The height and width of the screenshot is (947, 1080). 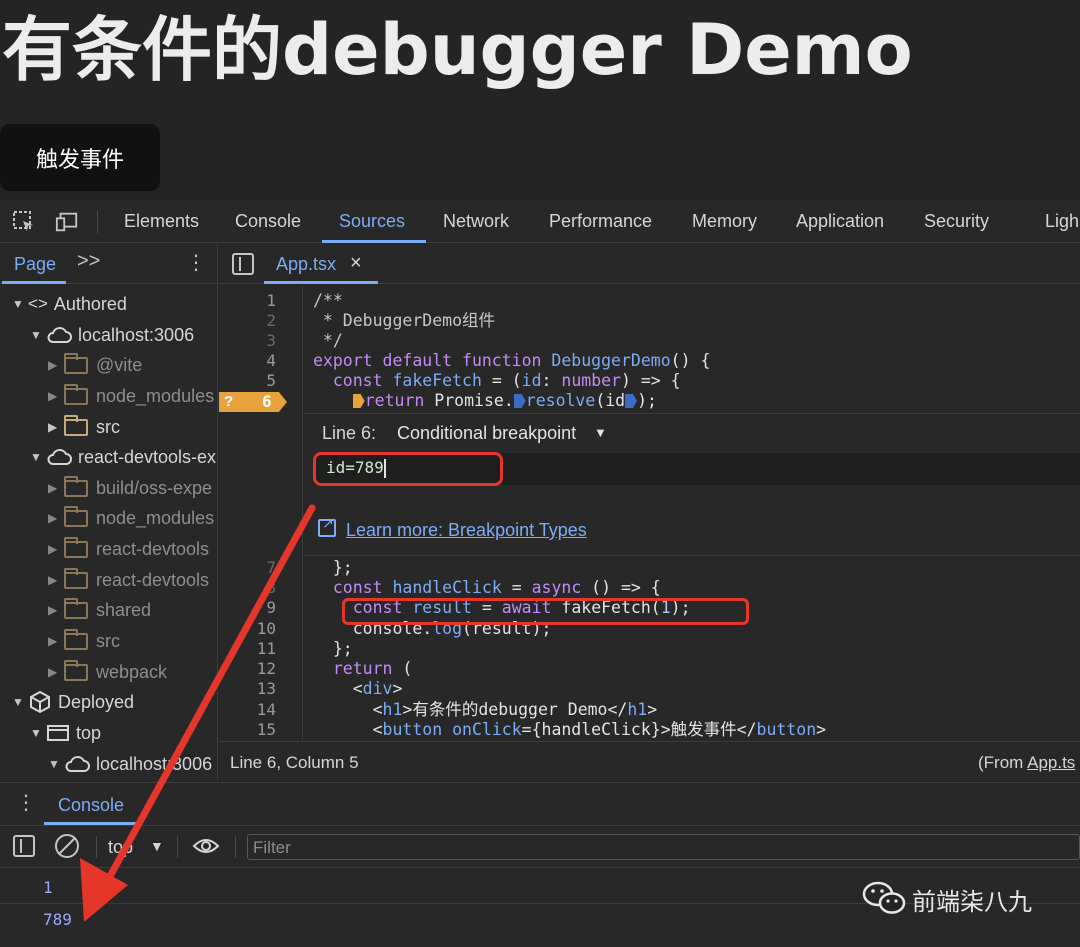 I want to click on learn-more-link: Learn more: Breakpoint Types, so click(x=466, y=530).